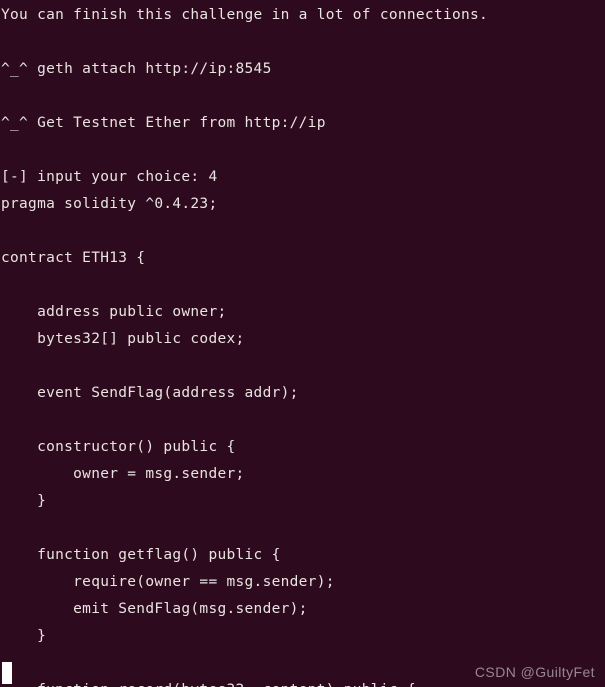 This screenshot has height=687, width=605. I want to click on watermark-label: CSDN @GuiltyFet, so click(534, 672).